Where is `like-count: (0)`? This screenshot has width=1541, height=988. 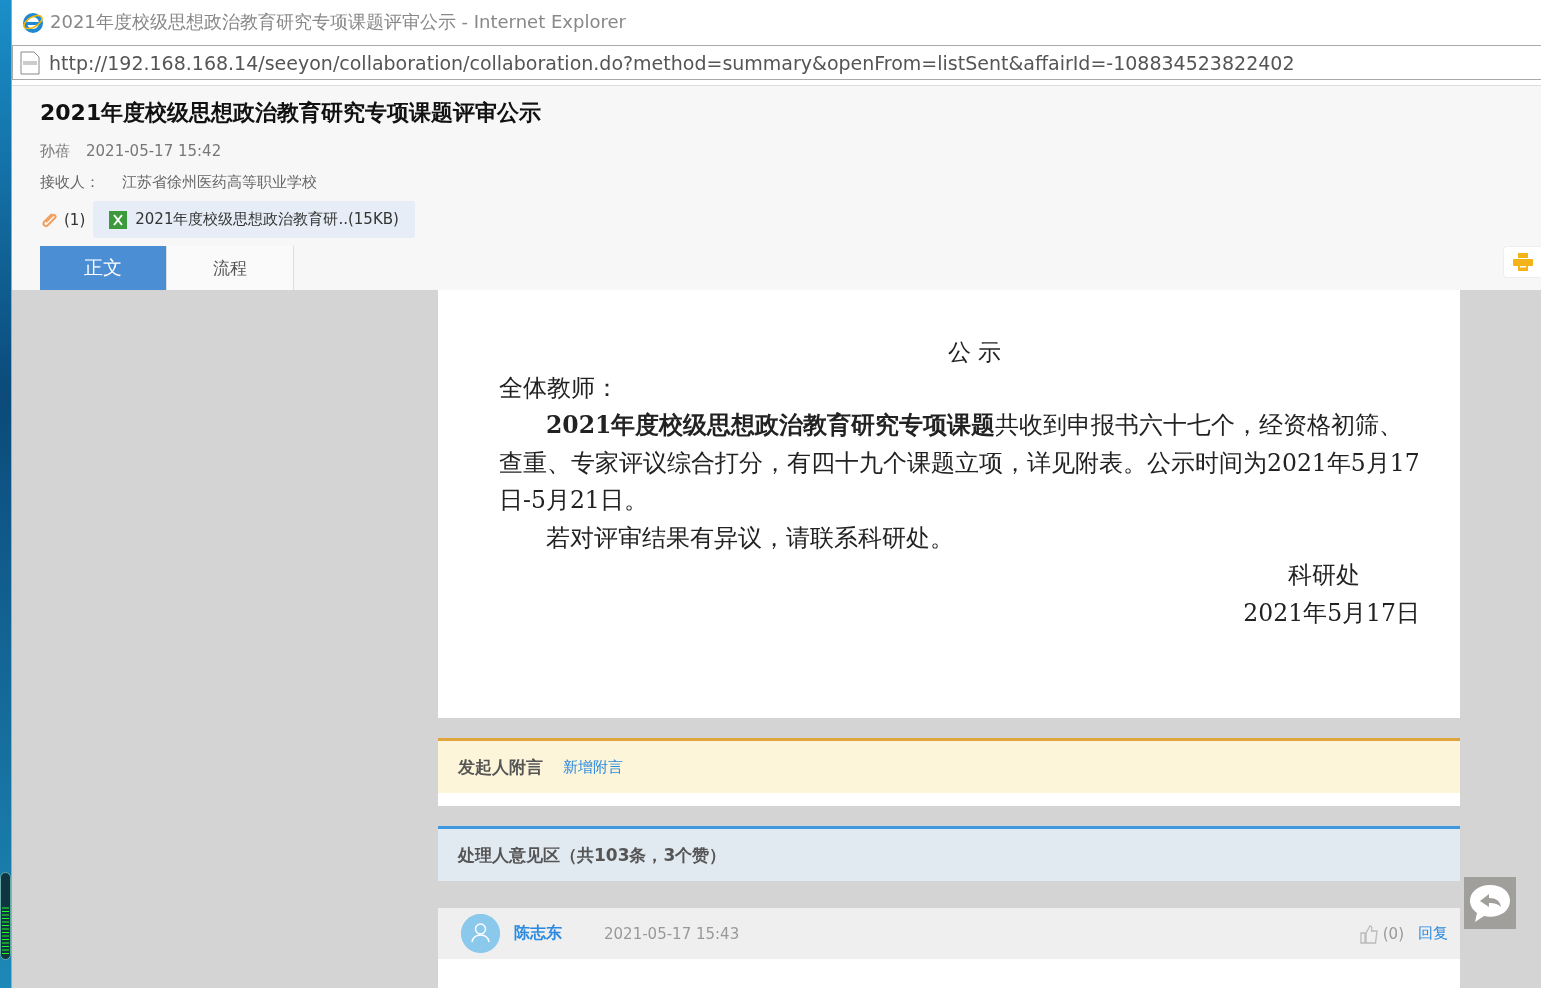 like-count: (0) is located at coordinates (1393, 933).